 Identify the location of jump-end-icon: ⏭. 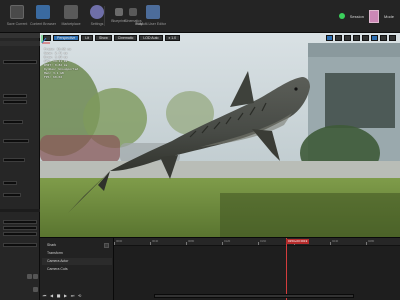
(72, 295).